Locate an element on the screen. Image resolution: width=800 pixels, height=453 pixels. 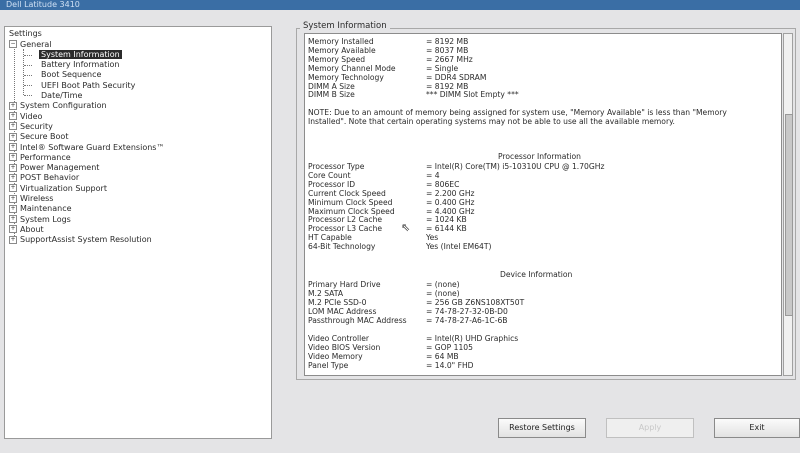
info-value: = 2667 MHz is located at coordinates (449, 59).